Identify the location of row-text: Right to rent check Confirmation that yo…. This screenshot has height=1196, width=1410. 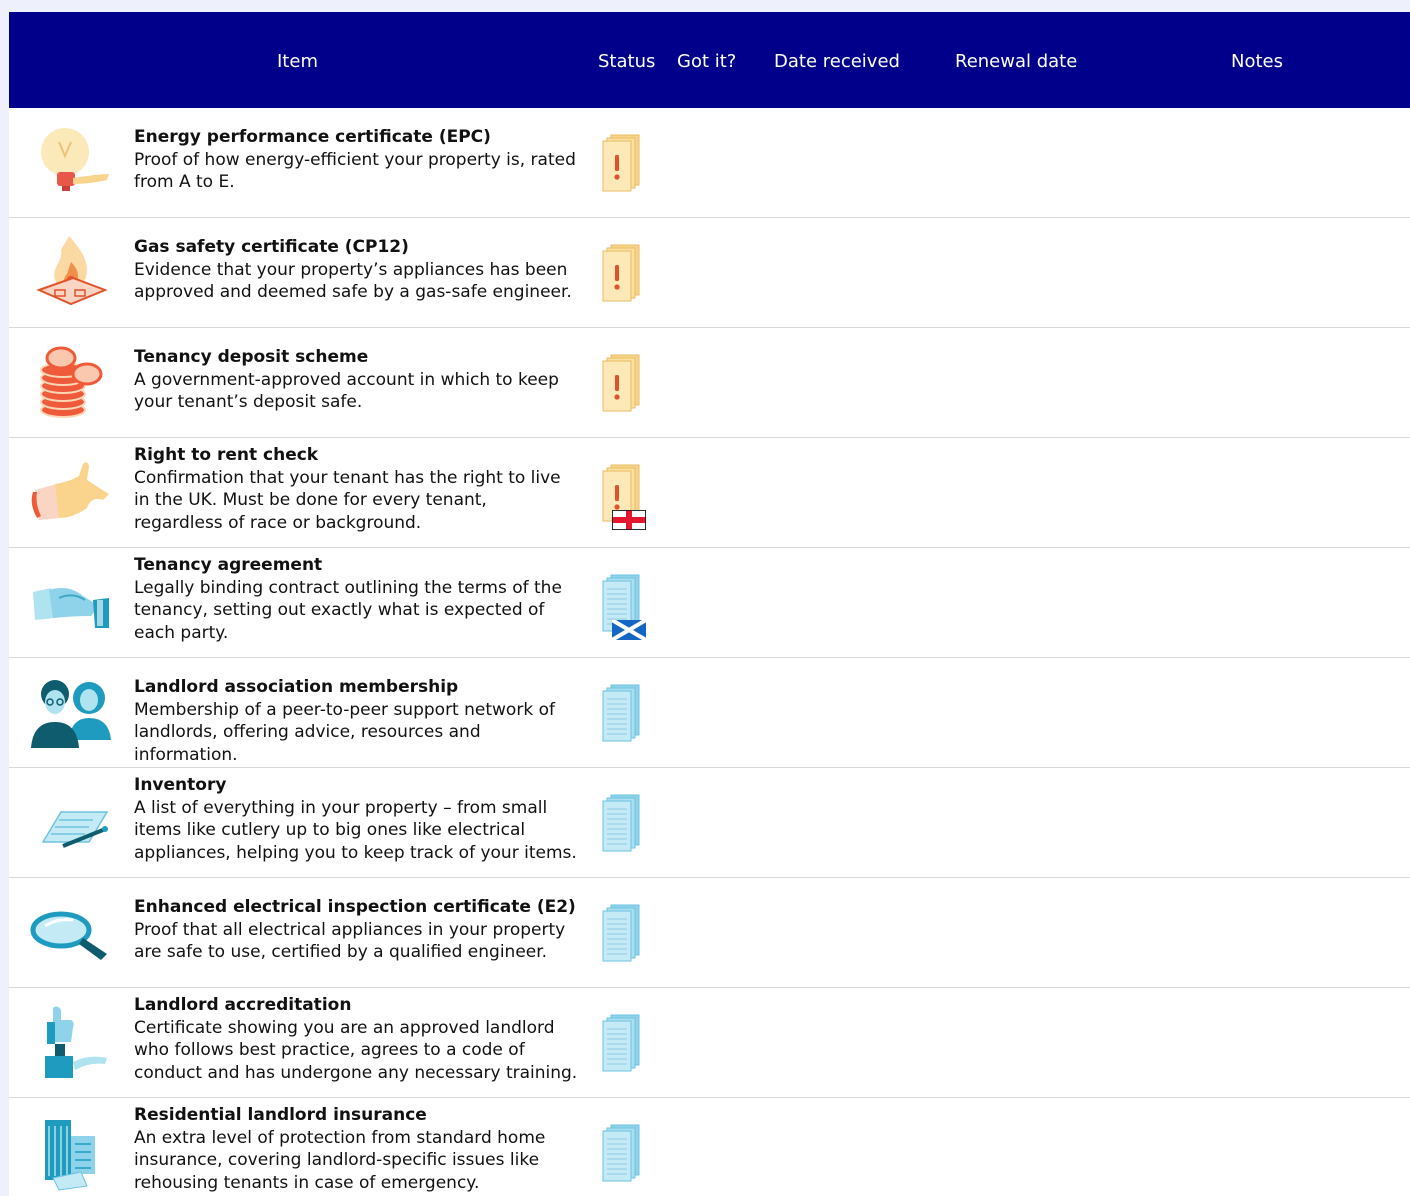
(356, 489).